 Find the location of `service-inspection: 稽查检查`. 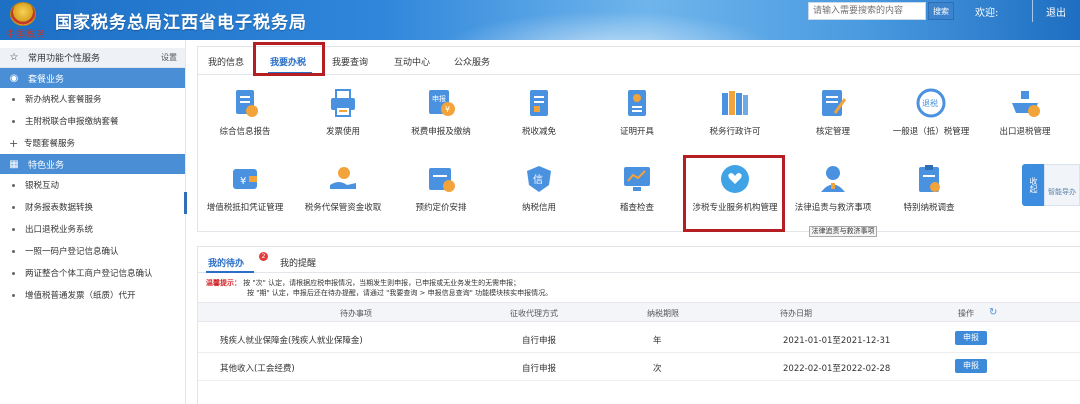

service-inspection: 稽查检查 is located at coordinates (637, 187).